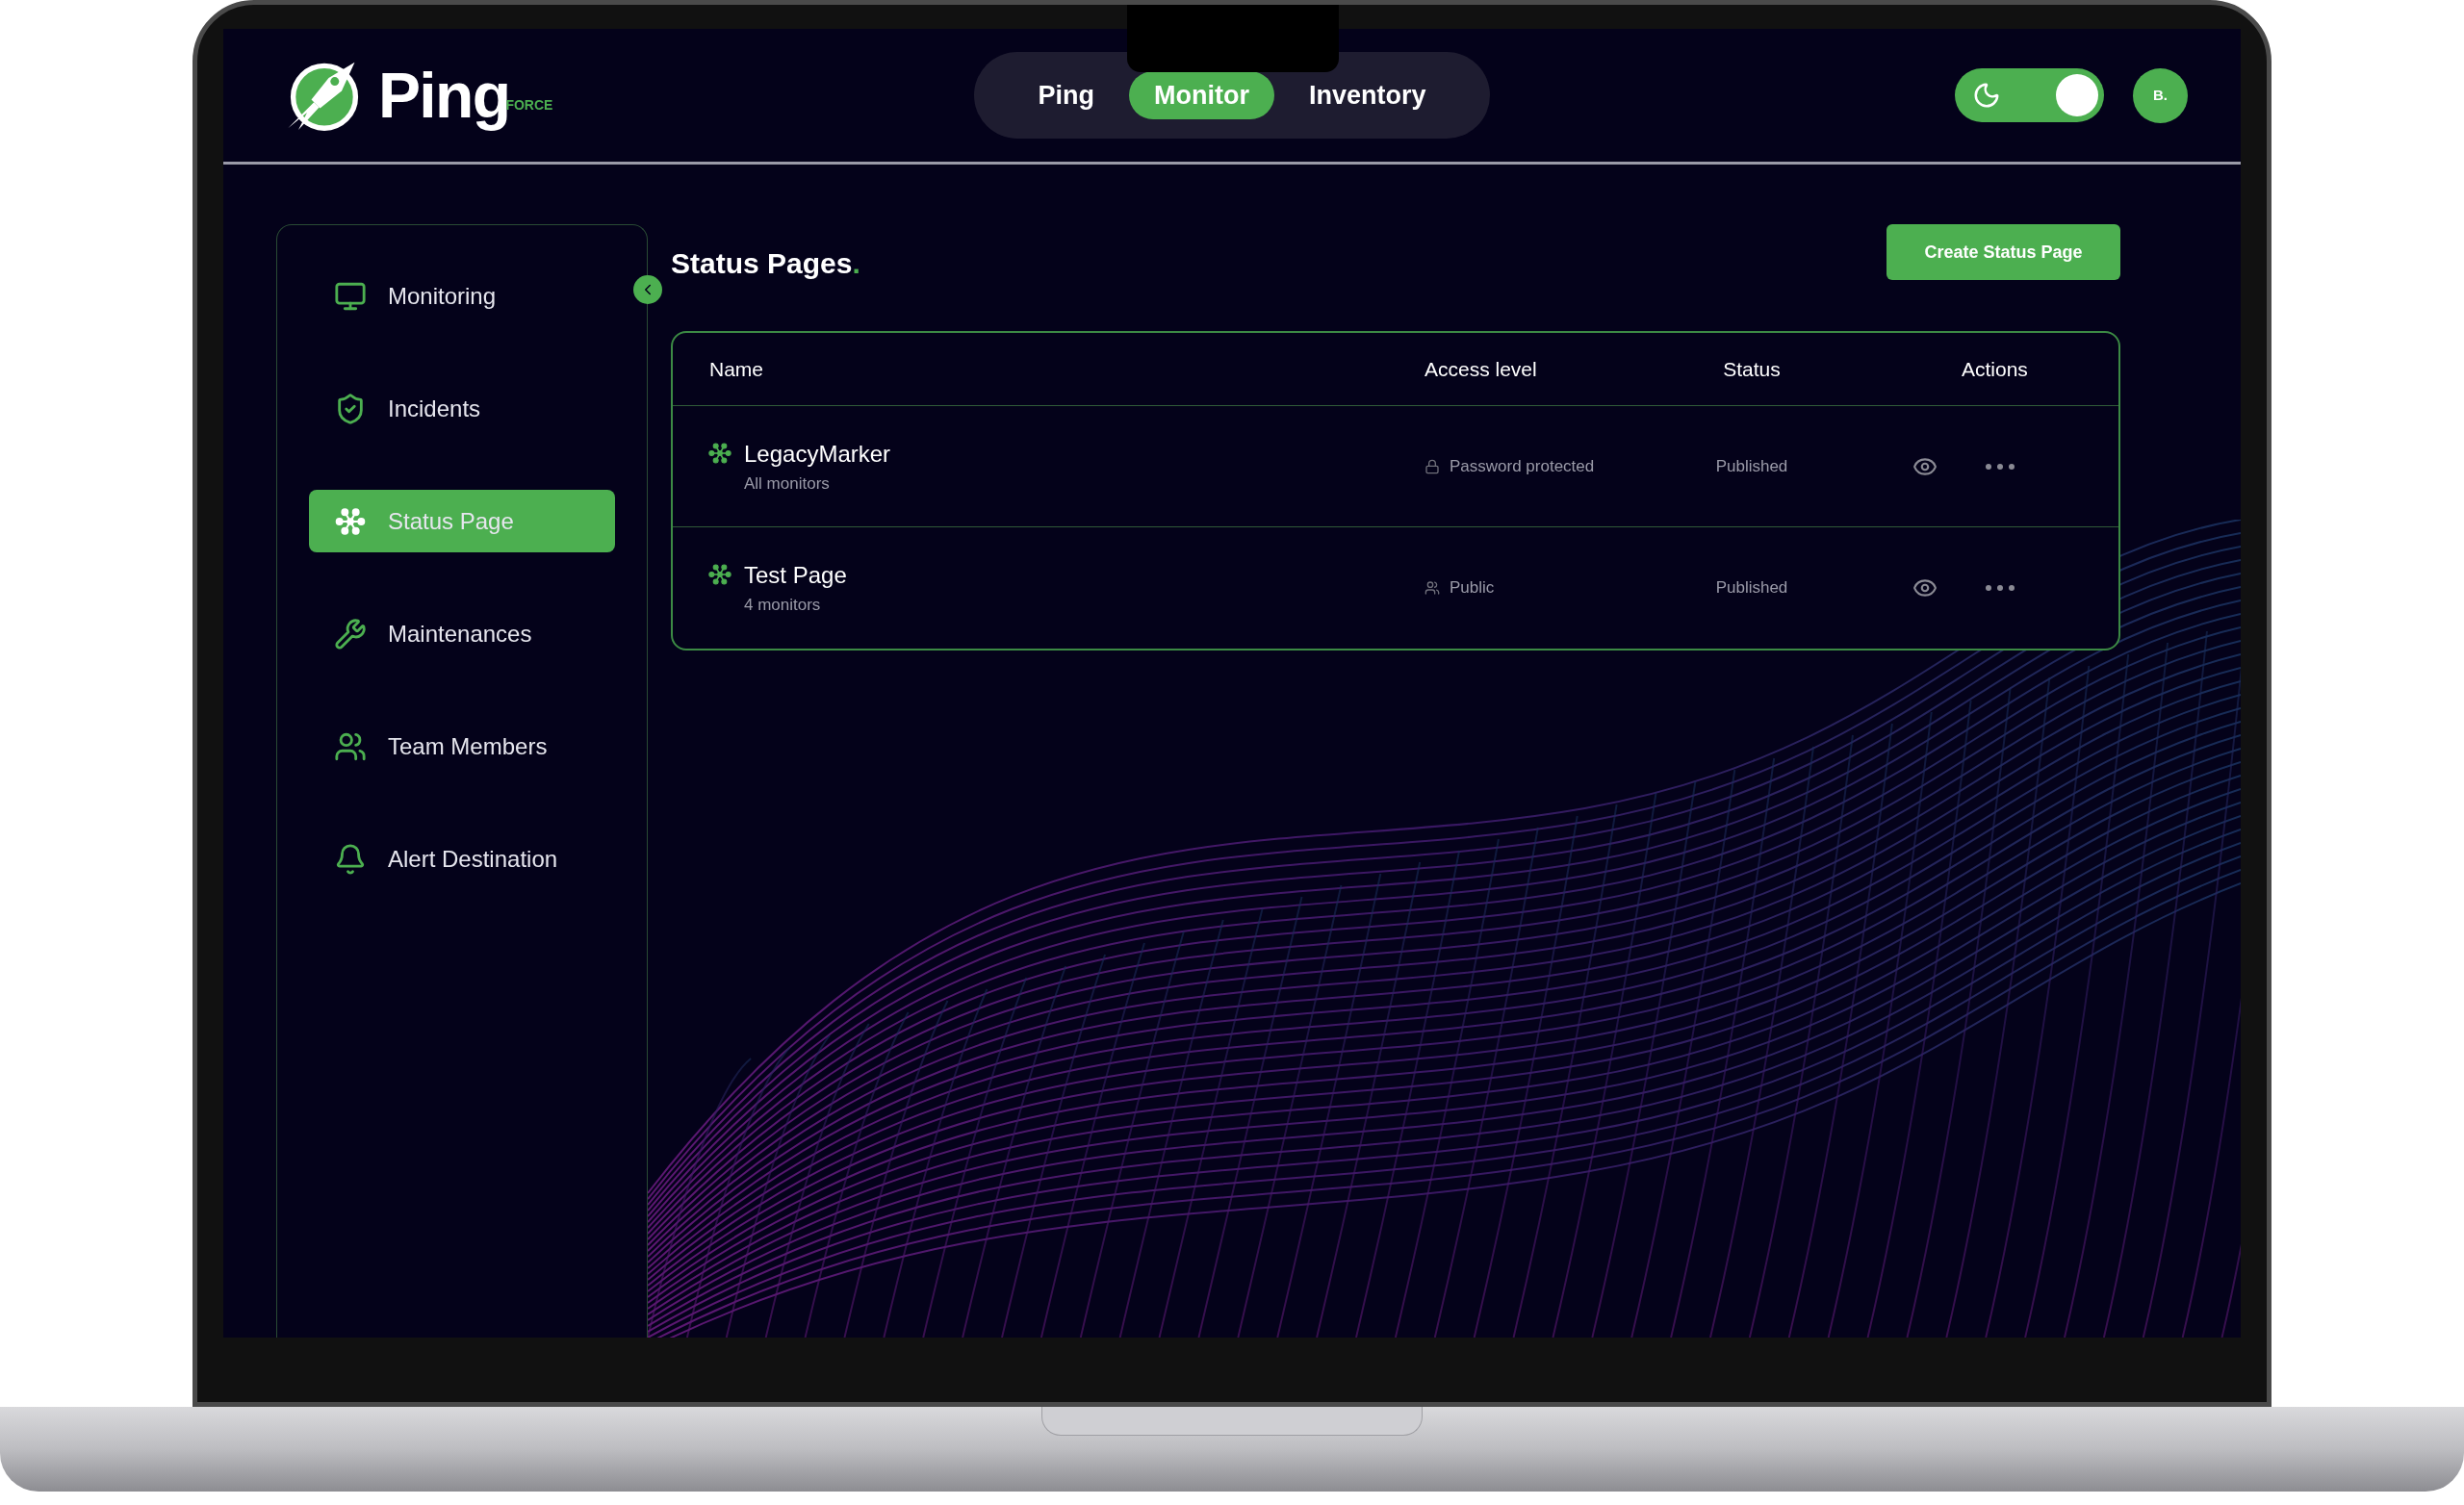 The image size is (2464, 1505). I want to click on page-title: Status Pages, so click(762, 263).